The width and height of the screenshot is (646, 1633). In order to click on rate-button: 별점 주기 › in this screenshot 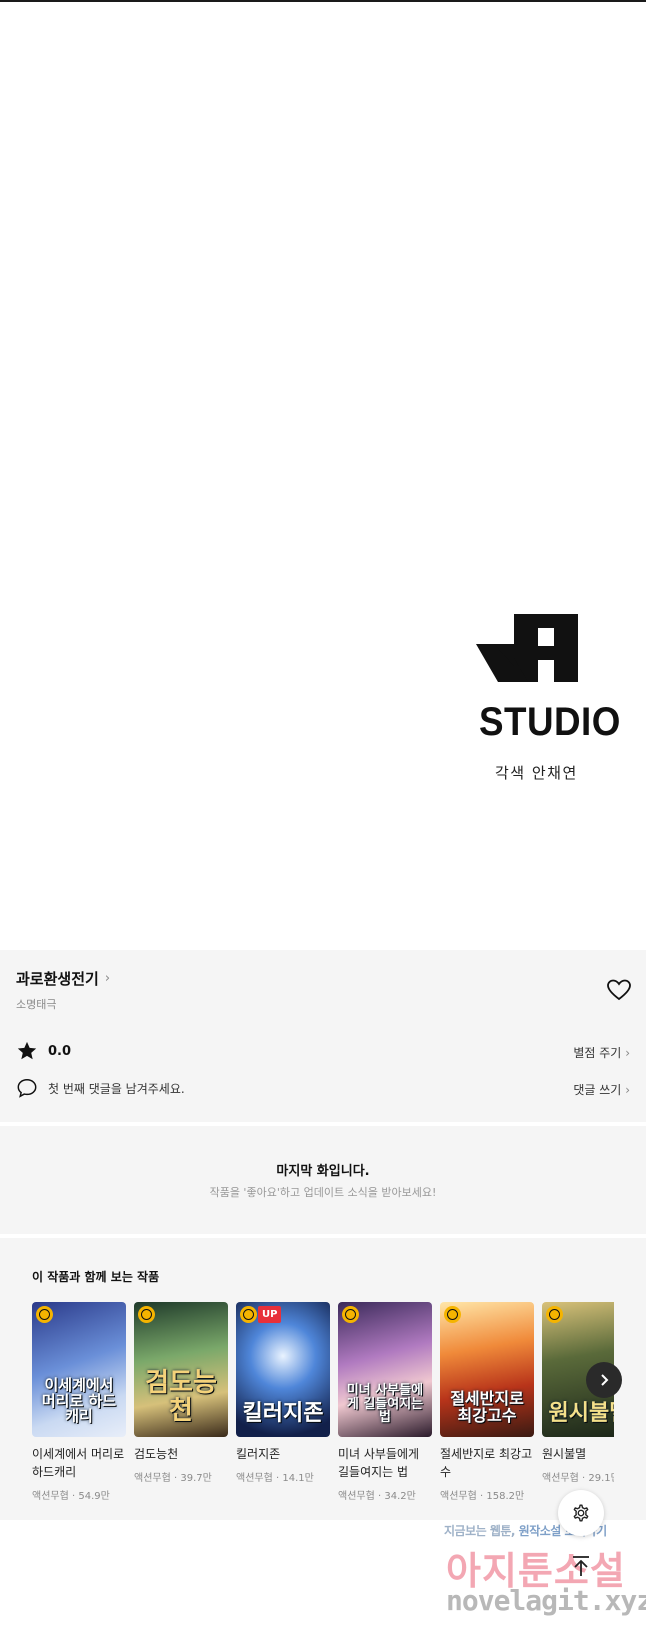, I will do `click(601, 1052)`.